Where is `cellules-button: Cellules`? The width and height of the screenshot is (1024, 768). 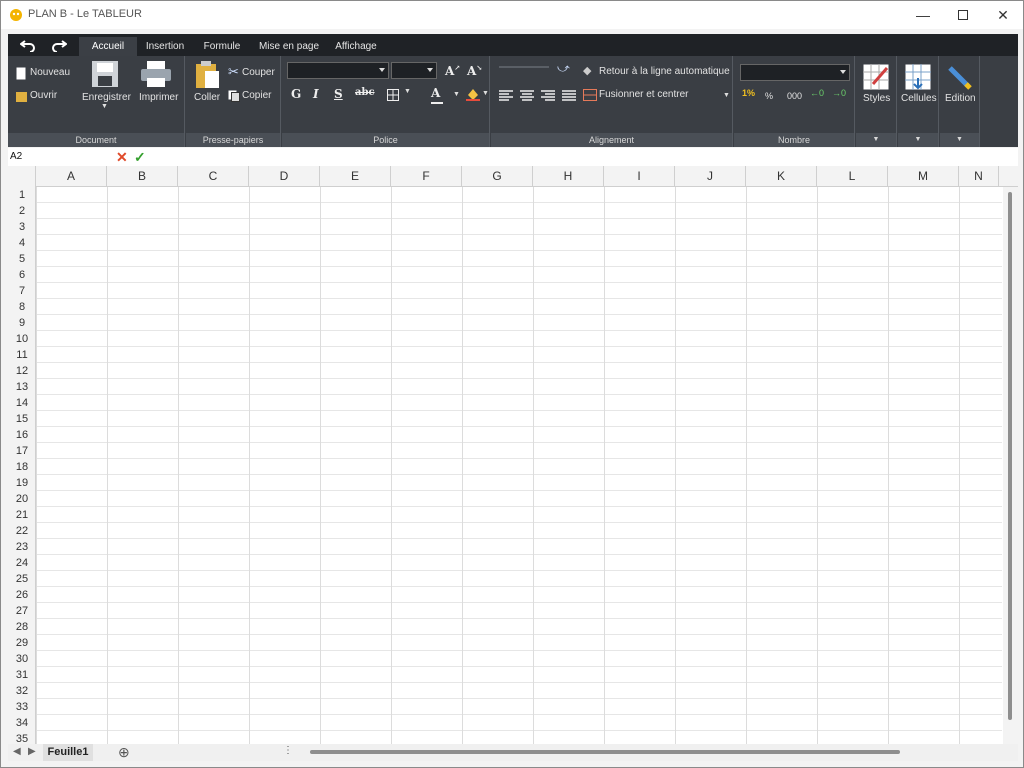 cellules-button: Cellules is located at coordinates (918, 85).